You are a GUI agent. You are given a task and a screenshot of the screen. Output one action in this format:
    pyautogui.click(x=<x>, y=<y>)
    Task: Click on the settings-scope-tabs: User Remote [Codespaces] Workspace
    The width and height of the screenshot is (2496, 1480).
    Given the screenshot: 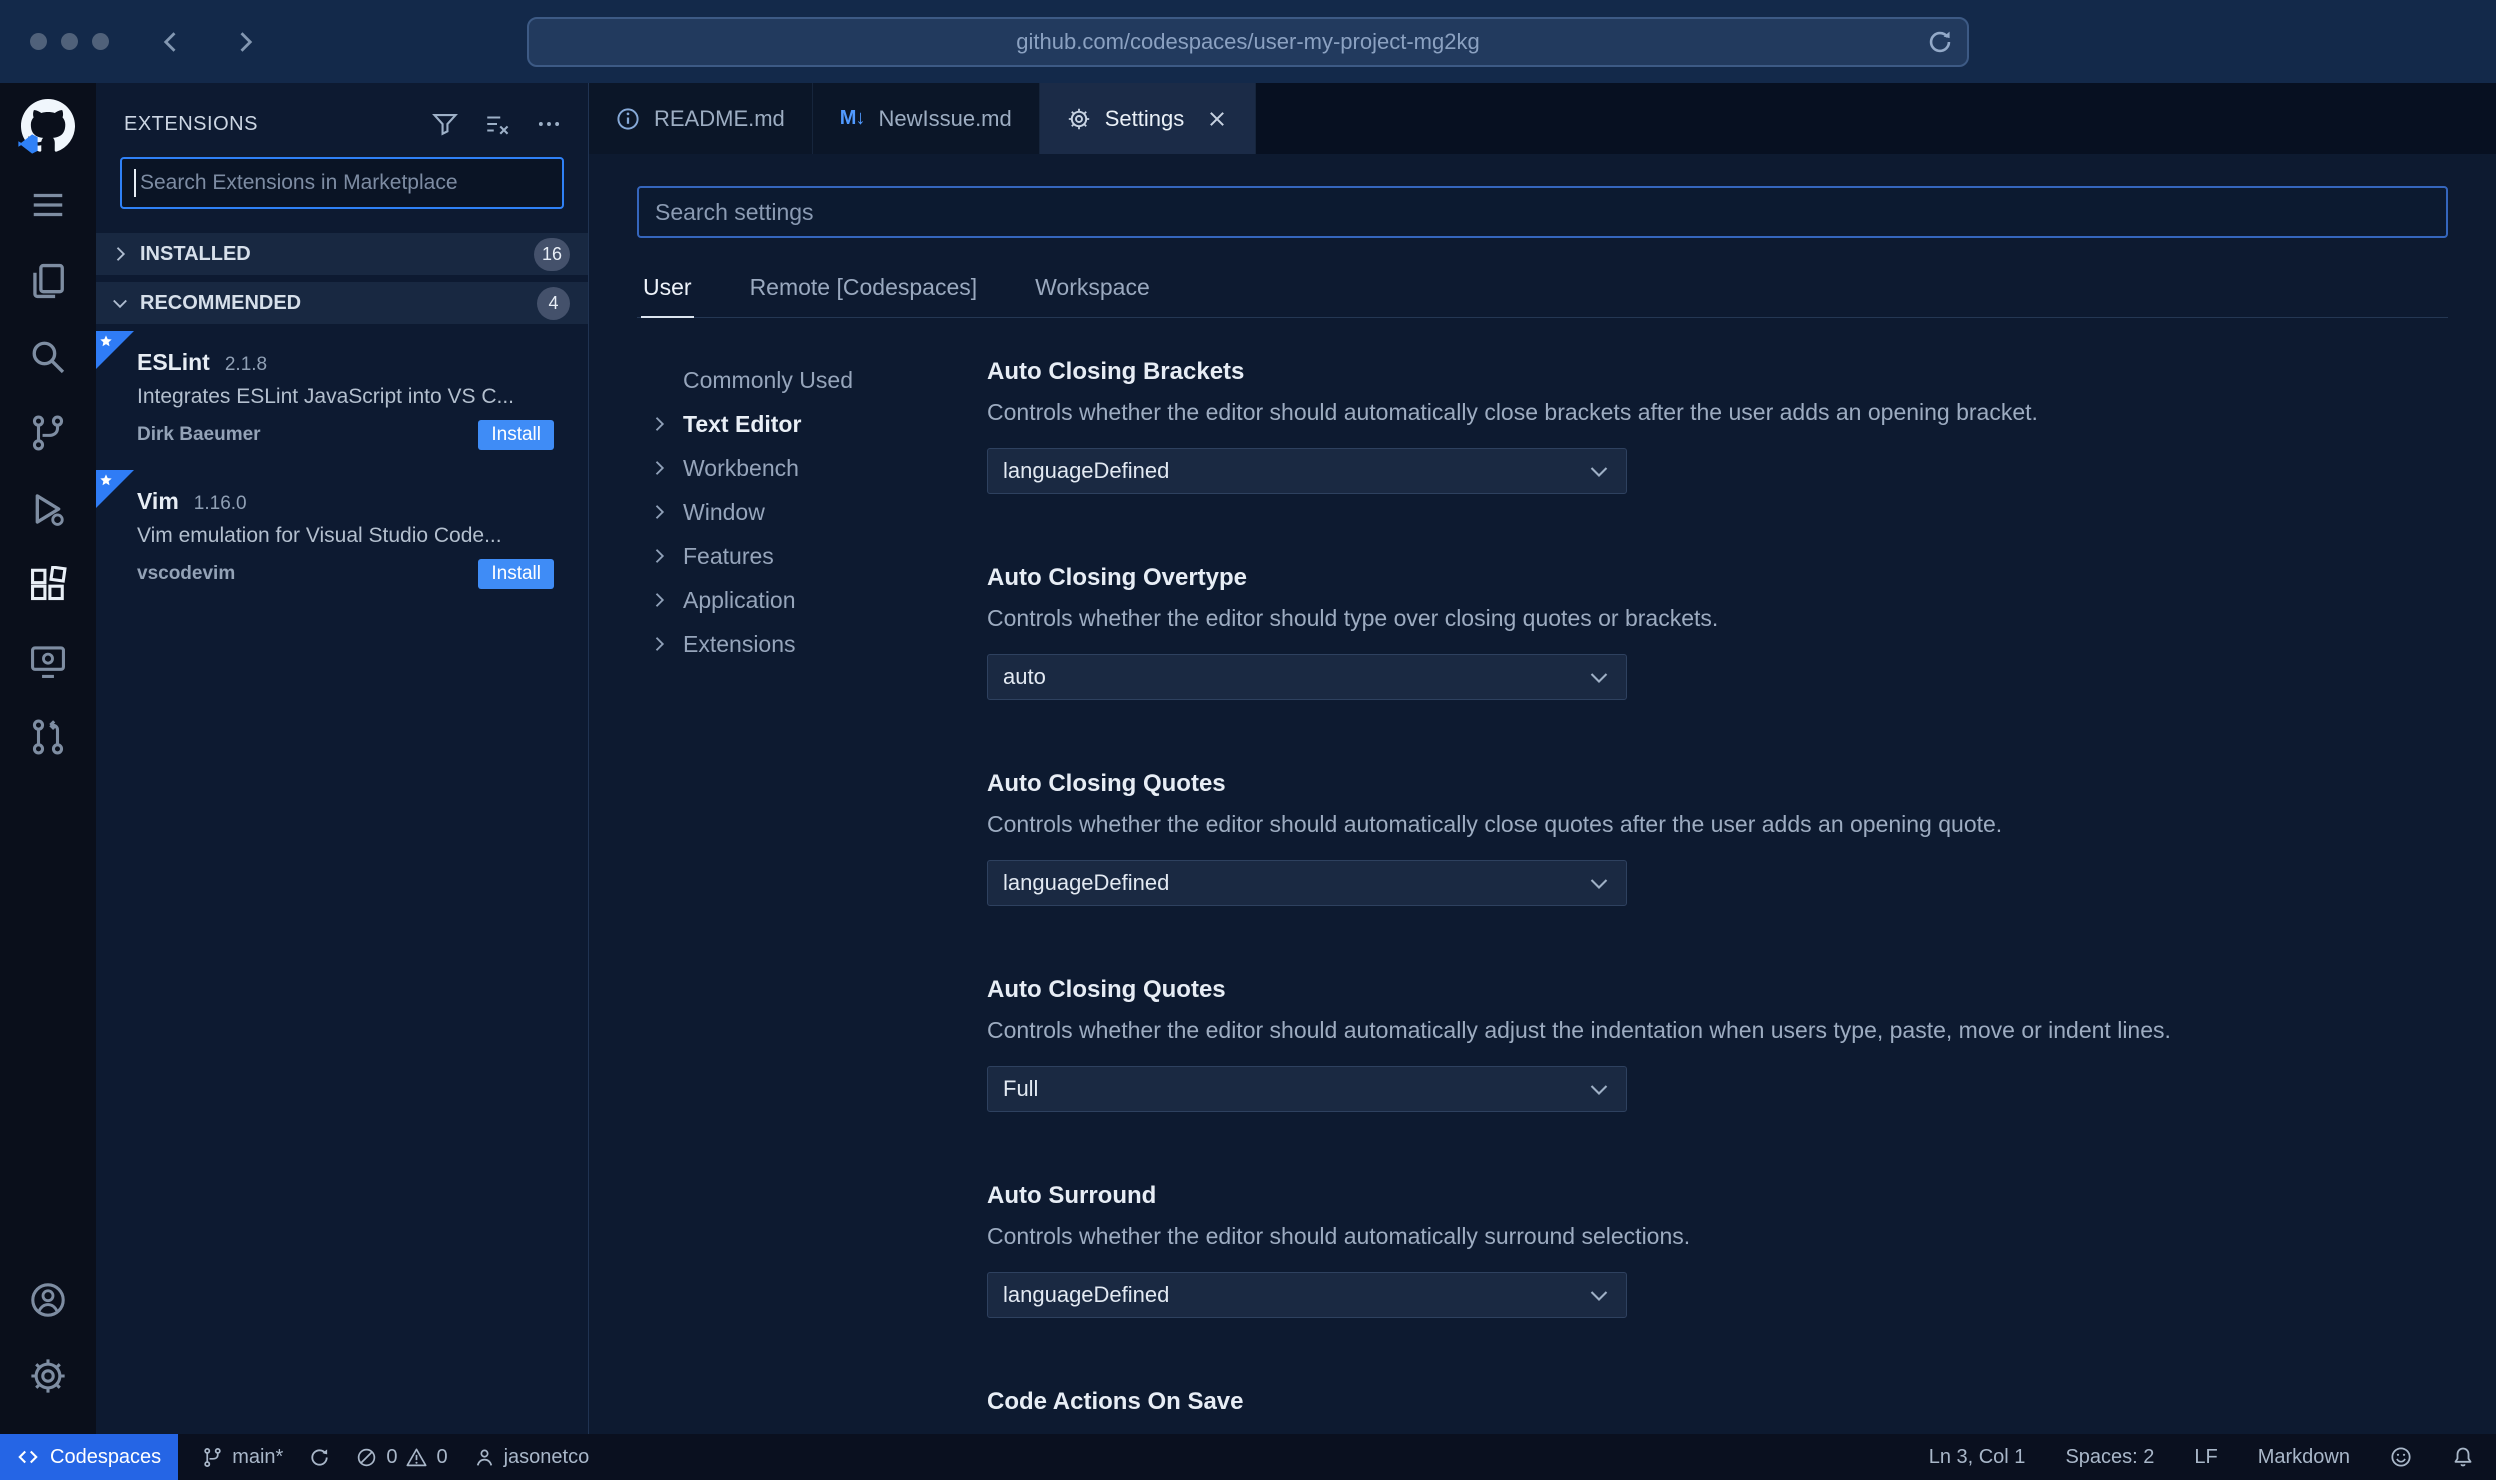 What is the action you would take?
    pyautogui.click(x=1542, y=291)
    